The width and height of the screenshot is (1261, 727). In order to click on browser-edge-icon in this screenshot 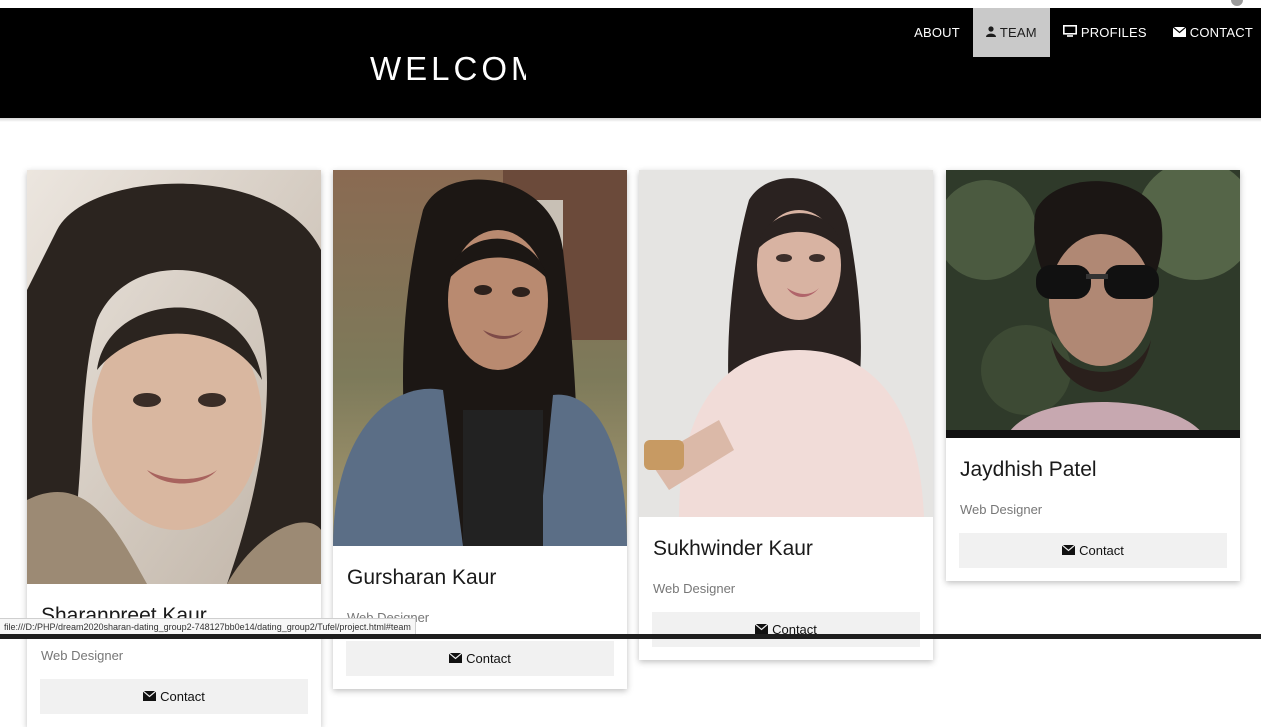, I will do `click(1237, 3)`.